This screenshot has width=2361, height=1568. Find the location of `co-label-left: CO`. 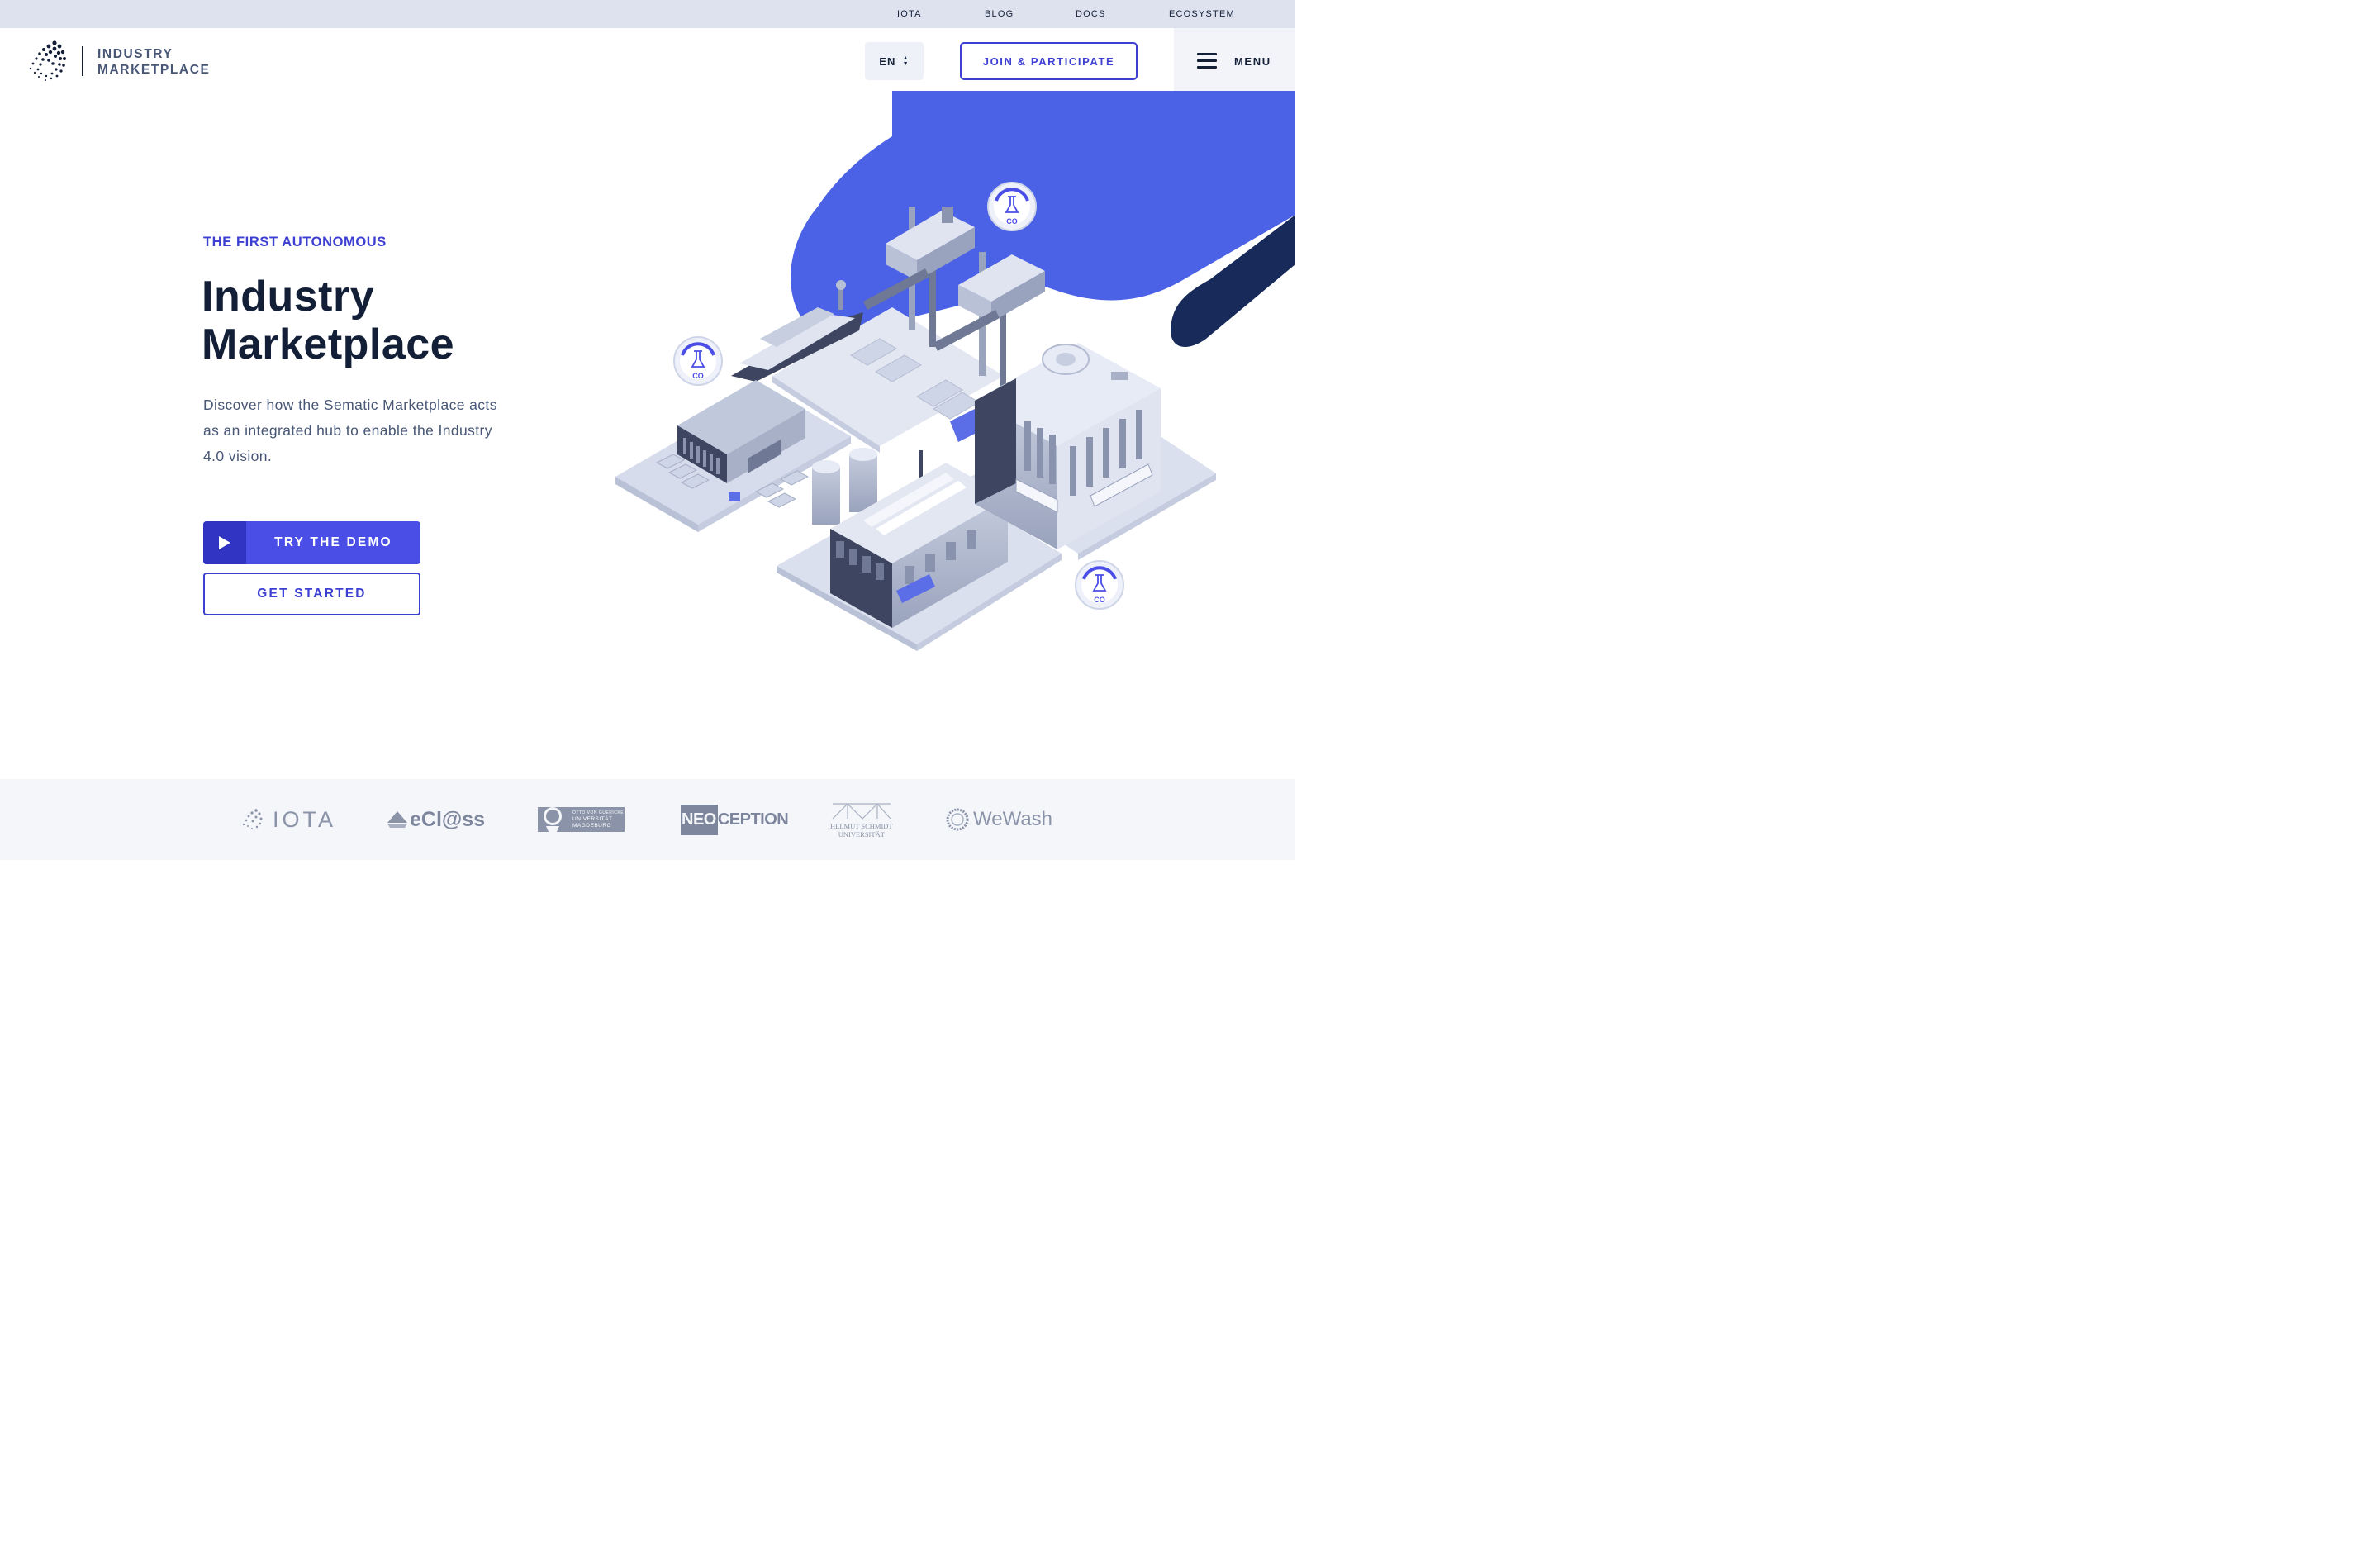

co-label-left: CO is located at coordinates (698, 376).